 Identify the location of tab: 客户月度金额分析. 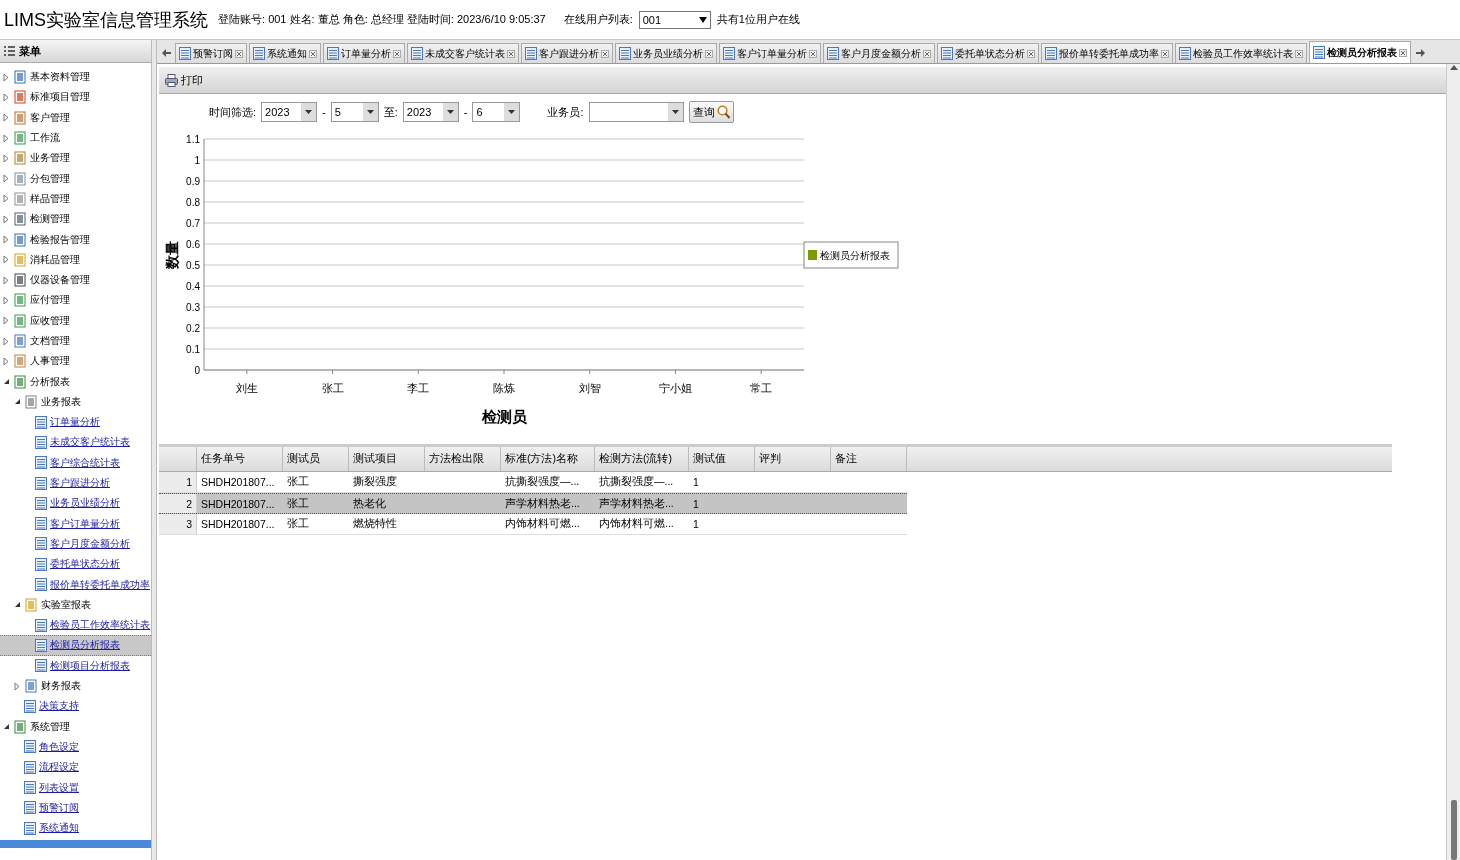
(879, 53).